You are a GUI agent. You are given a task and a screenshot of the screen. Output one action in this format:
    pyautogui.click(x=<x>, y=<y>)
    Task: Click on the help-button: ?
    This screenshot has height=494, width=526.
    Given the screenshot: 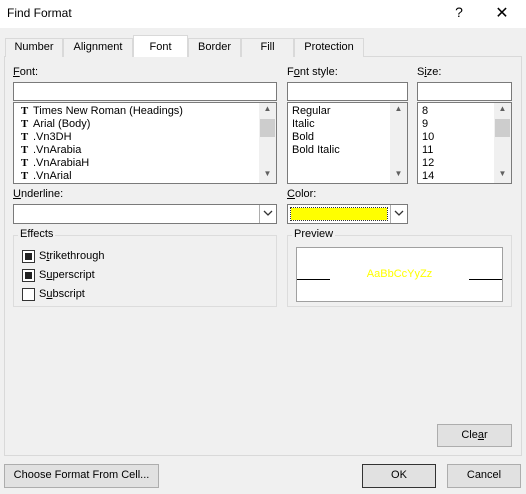 What is the action you would take?
    pyautogui.click(x=459, y=12)
    